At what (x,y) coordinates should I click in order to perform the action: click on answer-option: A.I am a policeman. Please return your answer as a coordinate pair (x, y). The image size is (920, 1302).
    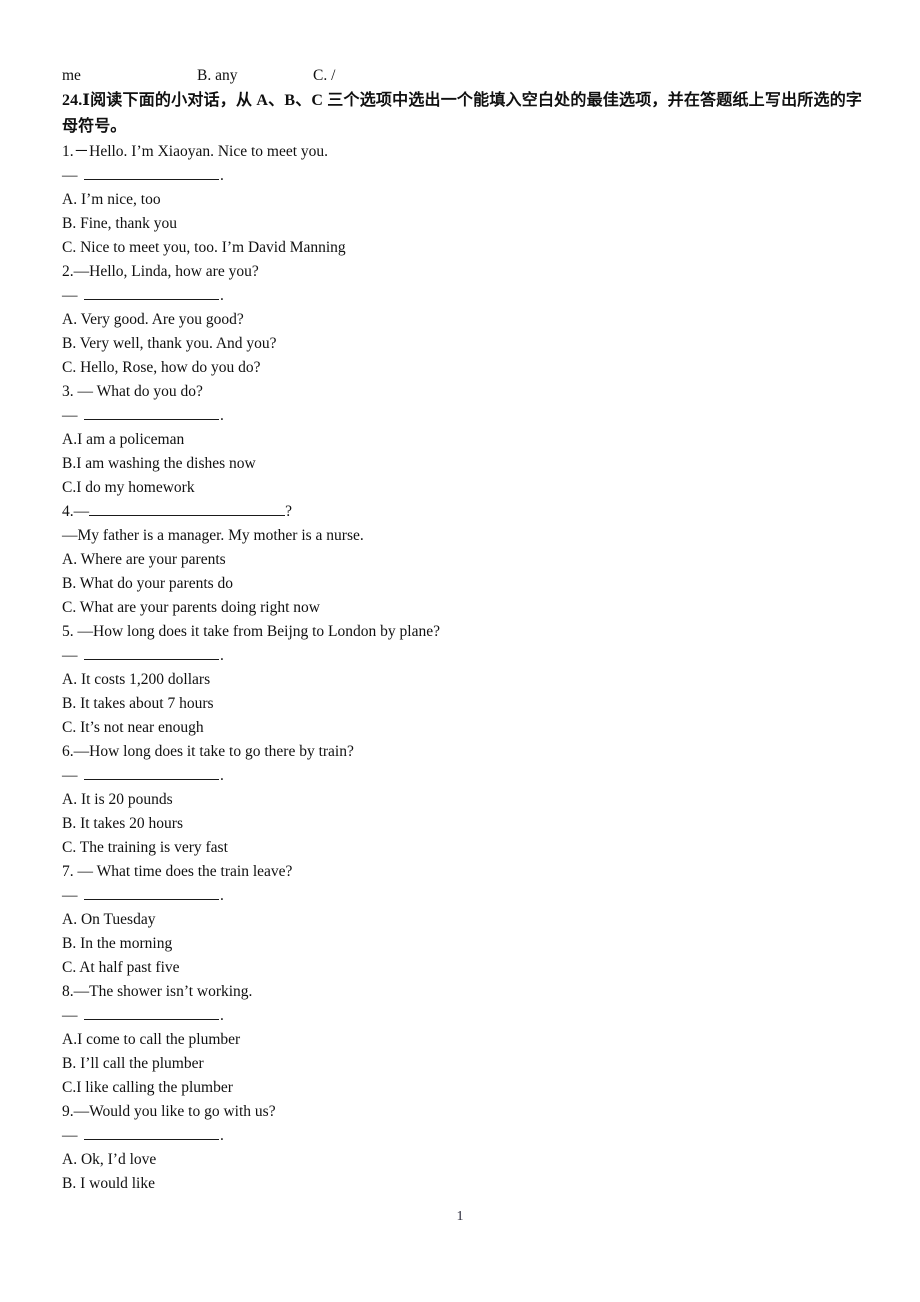
    Looking at the image, I should click on (462, 440).